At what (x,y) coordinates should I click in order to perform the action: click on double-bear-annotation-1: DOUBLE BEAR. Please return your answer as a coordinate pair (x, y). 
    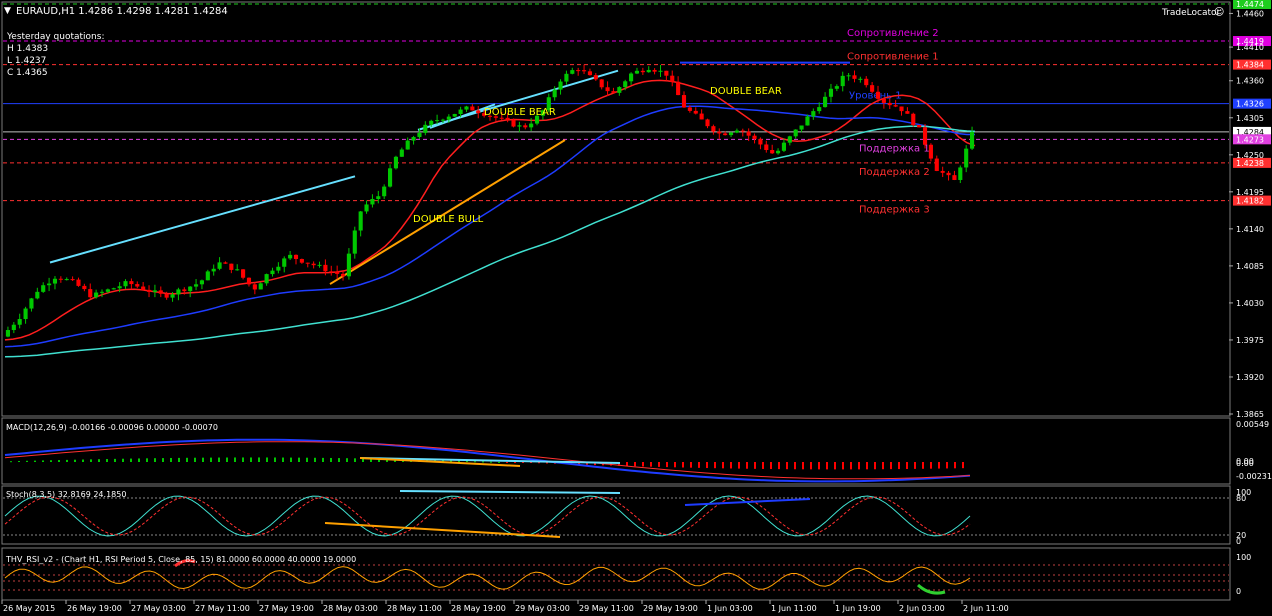
    Looking at the image, I should click on (520, 112).